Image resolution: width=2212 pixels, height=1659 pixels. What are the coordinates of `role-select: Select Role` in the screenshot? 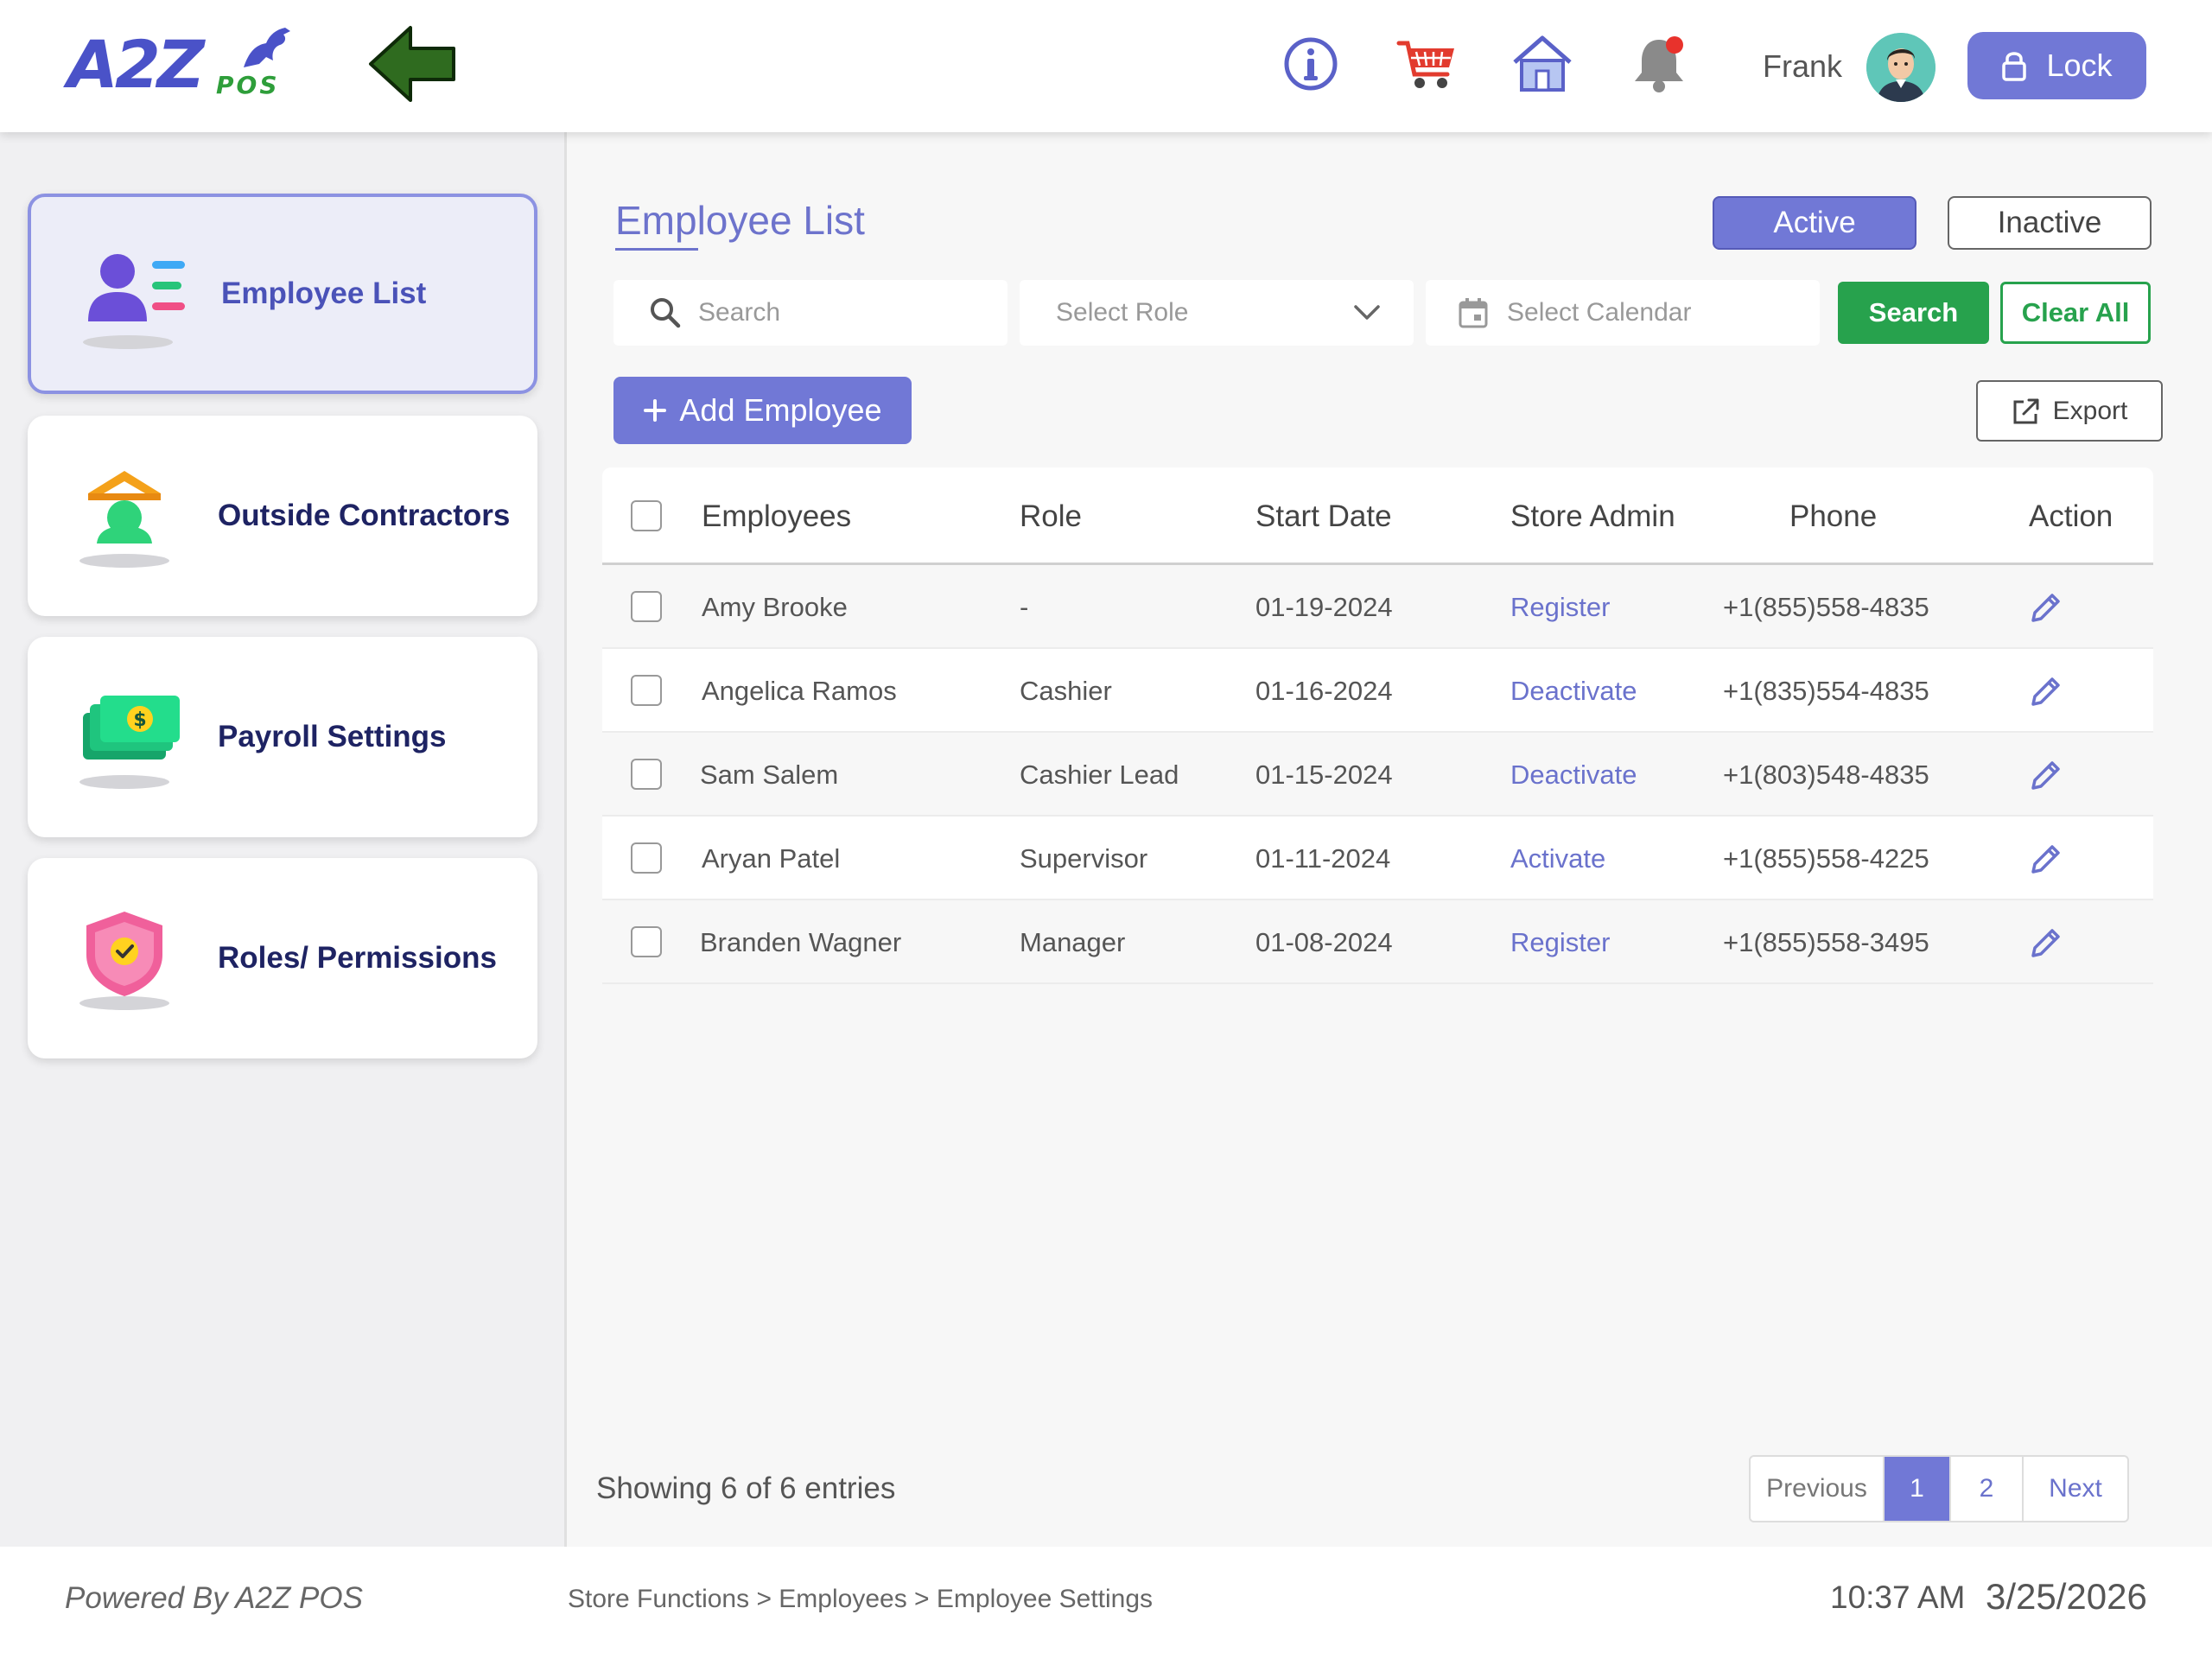 It's located at (1217, 313).